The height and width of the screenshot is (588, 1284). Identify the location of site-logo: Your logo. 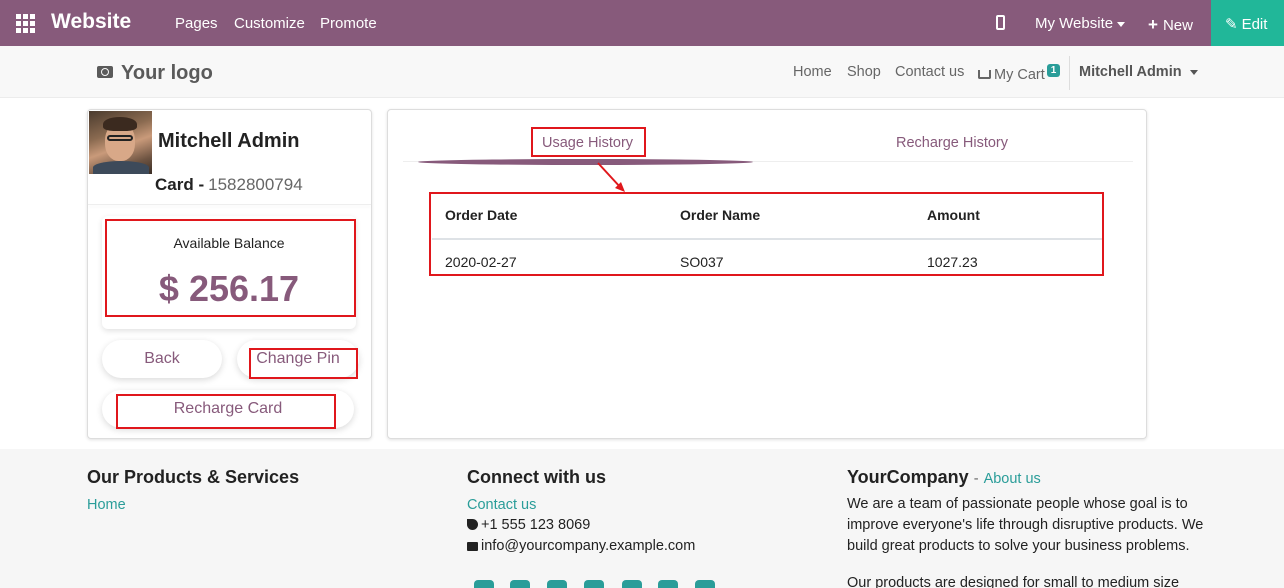
(155, 73).